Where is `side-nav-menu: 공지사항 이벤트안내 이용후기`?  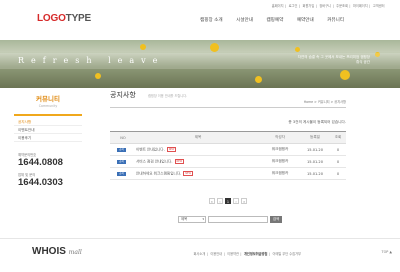
side-nav-menu: 공지사항 이벤트안내 이용후기 is located at coordinates (48, 130).